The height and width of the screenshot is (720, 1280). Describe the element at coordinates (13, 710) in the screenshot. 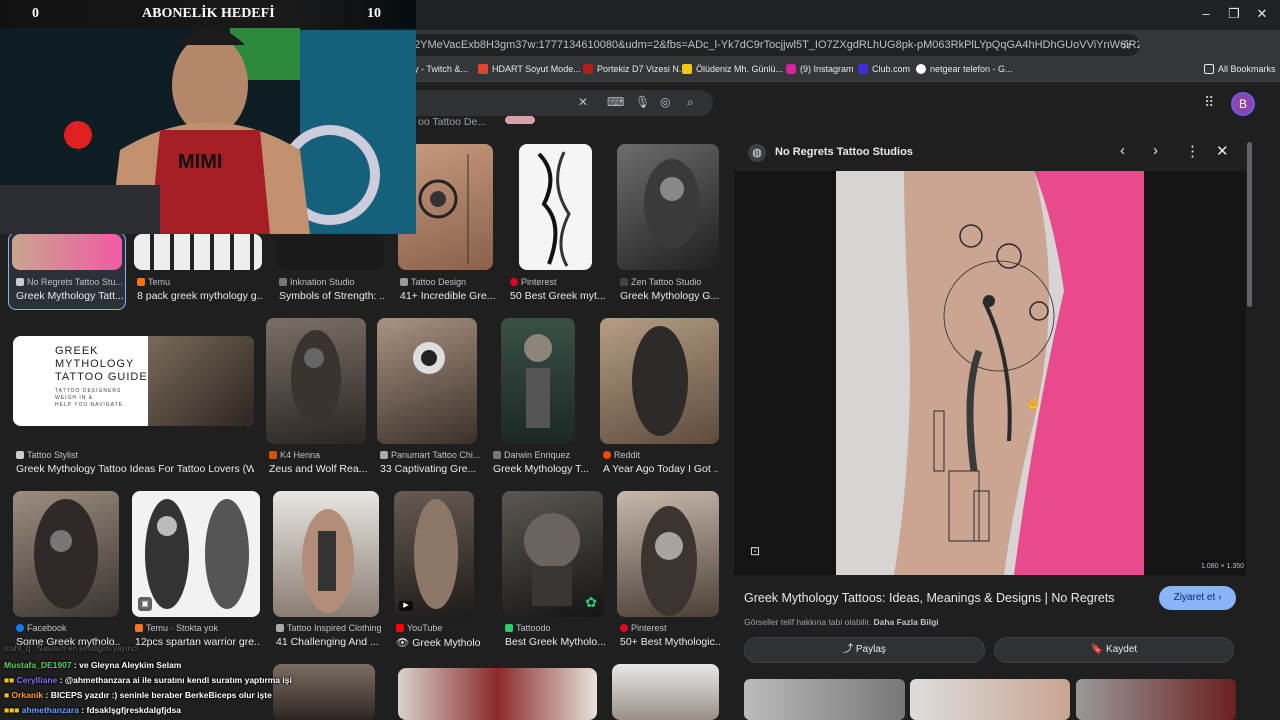

I see `badge-icon: ■■■` at that location.